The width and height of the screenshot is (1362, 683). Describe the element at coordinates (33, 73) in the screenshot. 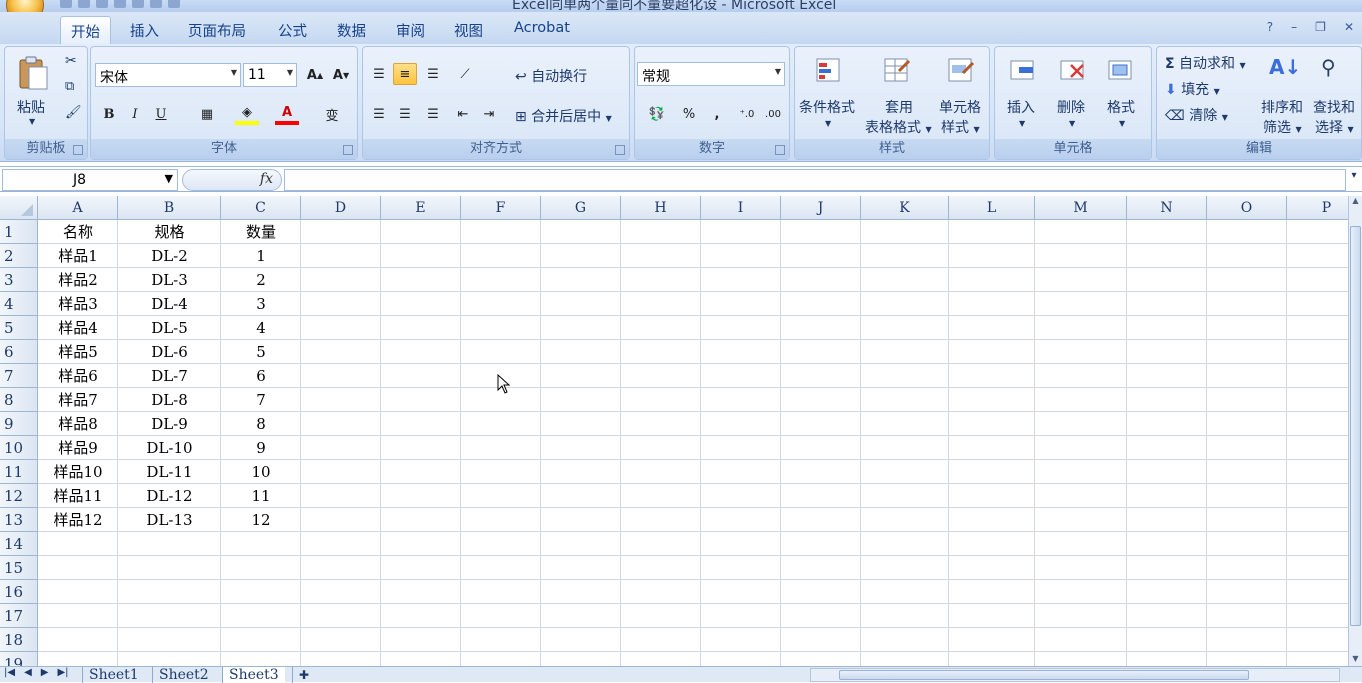

I see `paste-icon` at that location.